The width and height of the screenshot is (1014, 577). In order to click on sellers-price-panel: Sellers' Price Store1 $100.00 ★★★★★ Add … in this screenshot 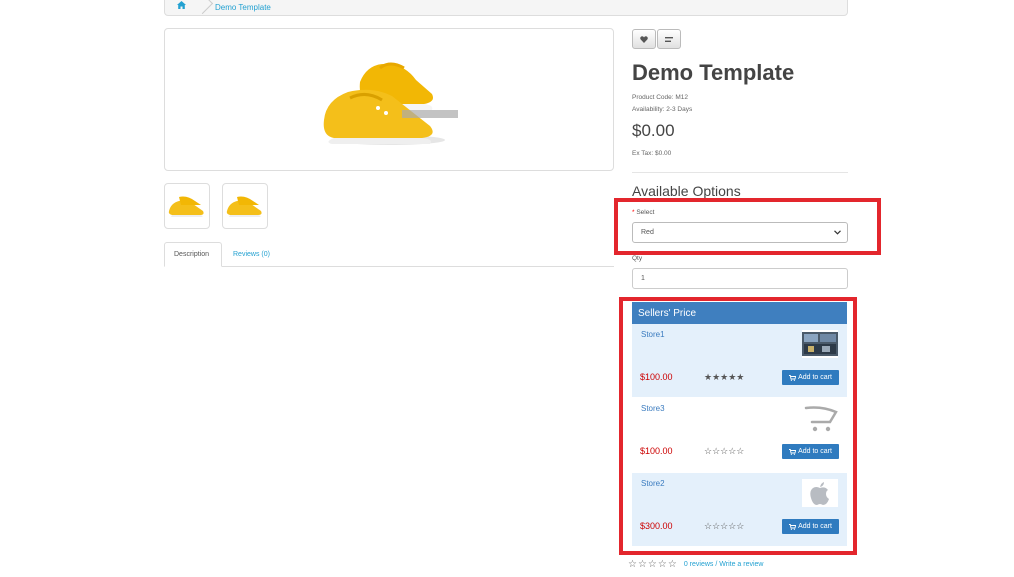, I will do `click(739, 424)`.